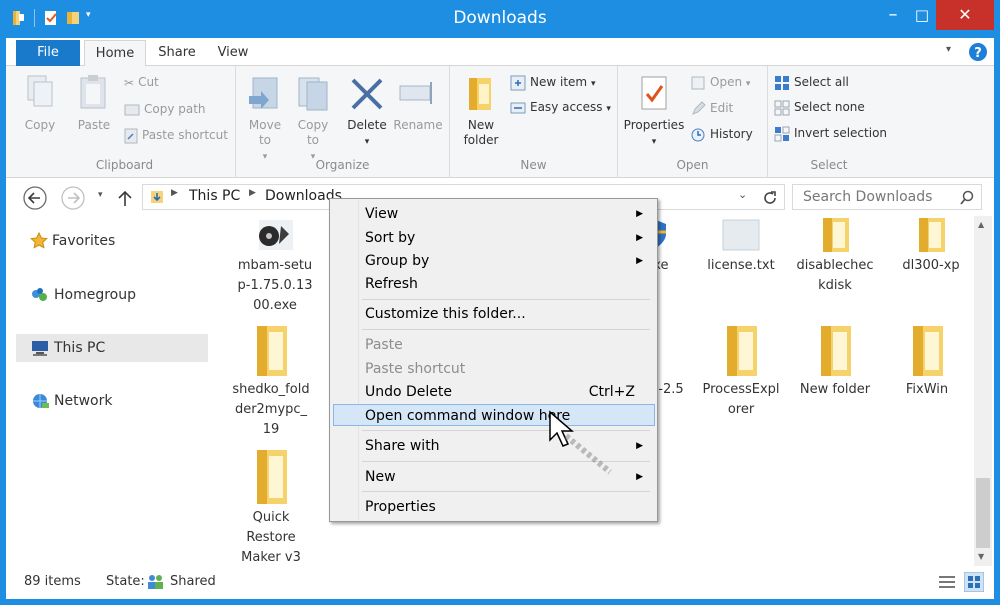 The width and height of the screenshot is (1000, 605). What do you see at coordinates (981, 224) in the screenshot?
I see `scroll-up-icon: ▲` at bounding box center [981, 224].